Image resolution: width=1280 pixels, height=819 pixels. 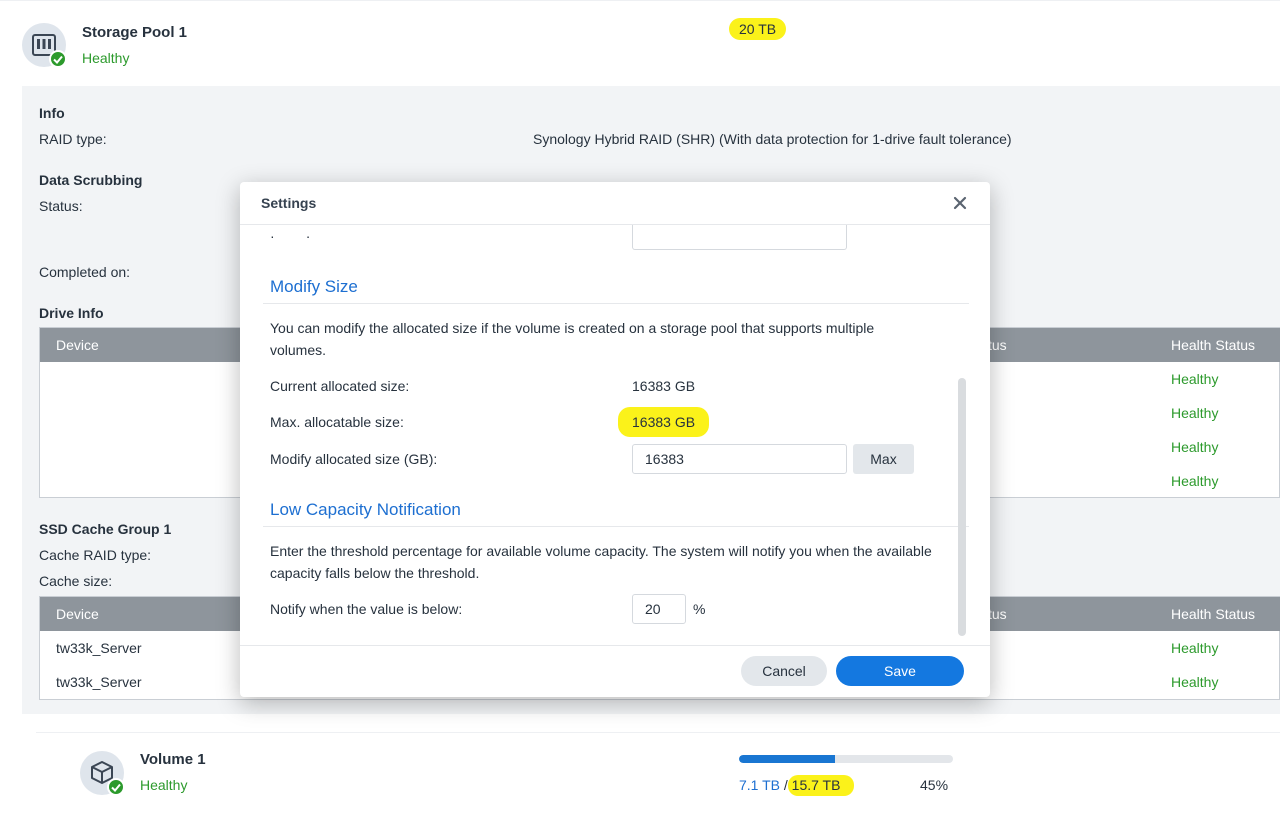 What do you see at coordinates (821, 785) in the screenshot?
I see `volume-total: 15.7 TB` at bounding box center [821, 785].